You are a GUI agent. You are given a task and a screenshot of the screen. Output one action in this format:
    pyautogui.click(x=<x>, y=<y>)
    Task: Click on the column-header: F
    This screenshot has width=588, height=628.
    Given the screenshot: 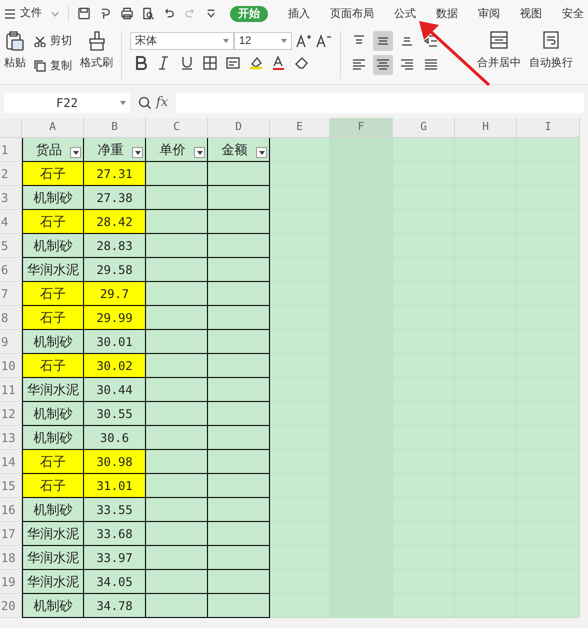 What is the action you would take?
    pyautogui.click(x=361, y=128)
    